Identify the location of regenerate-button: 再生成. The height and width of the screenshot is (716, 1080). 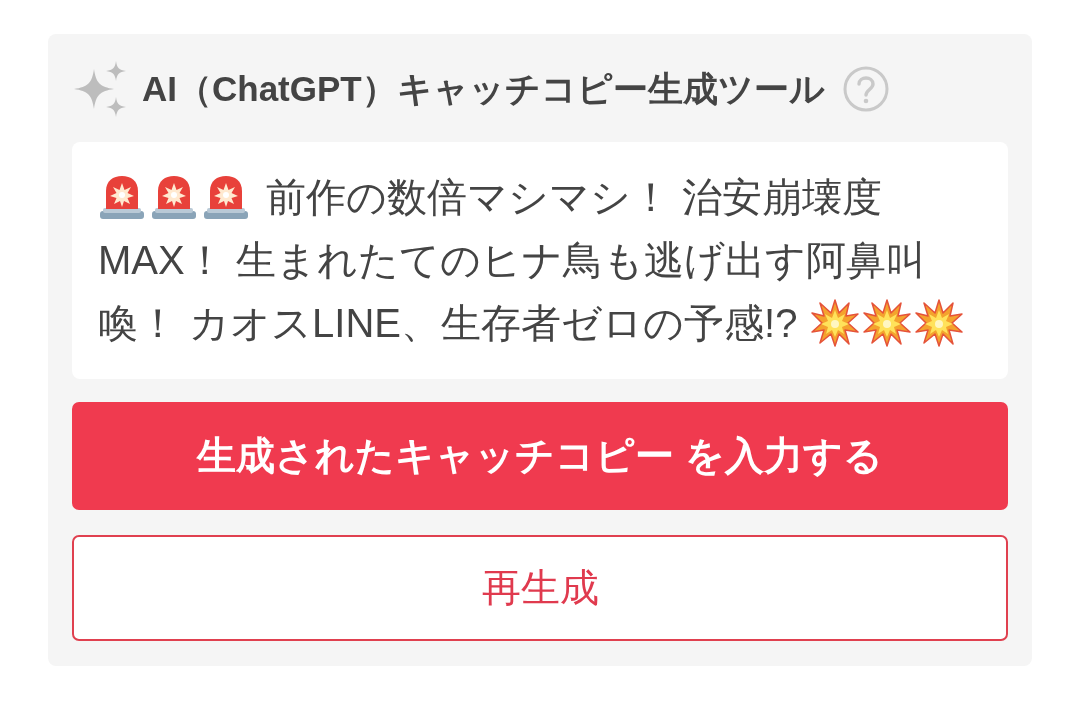
(540, 588).